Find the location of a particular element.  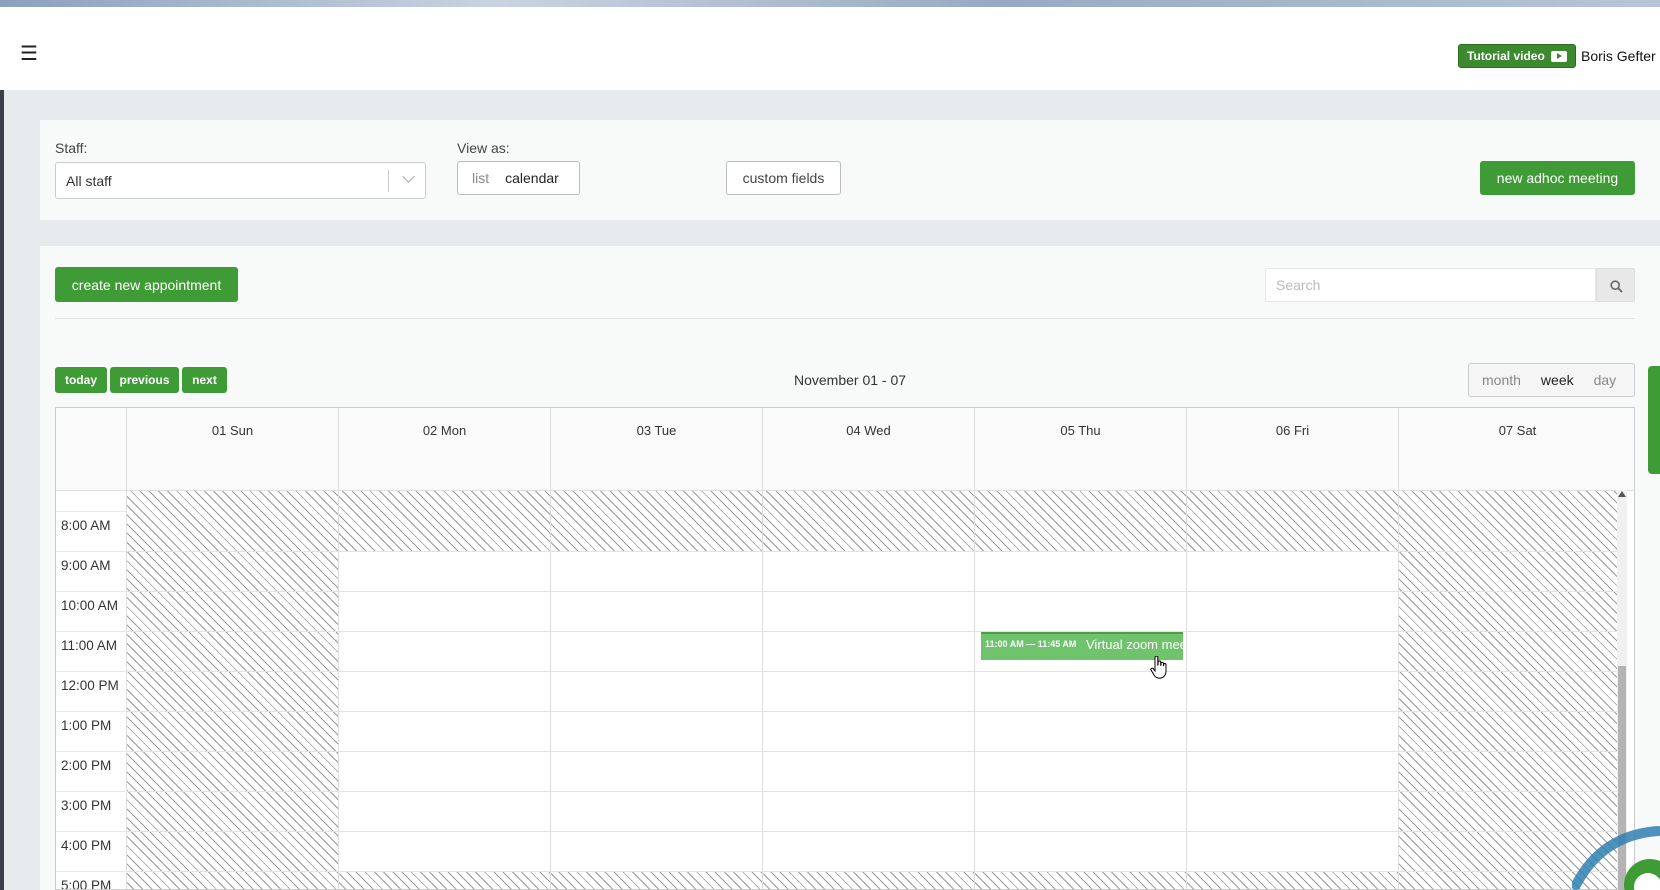

tutorial-video-label: Tutorial video is located at coordinates (1506, 56).